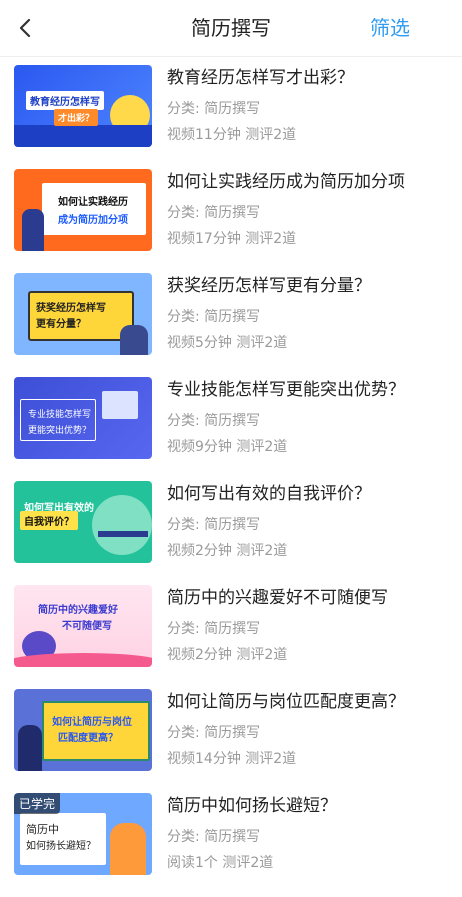  What do you see at coordinates (83, 210) in the screenshot?
I see `course-thumbnail: 如何让实践经历 成为简历加分项` at bounding box center [83, 210].